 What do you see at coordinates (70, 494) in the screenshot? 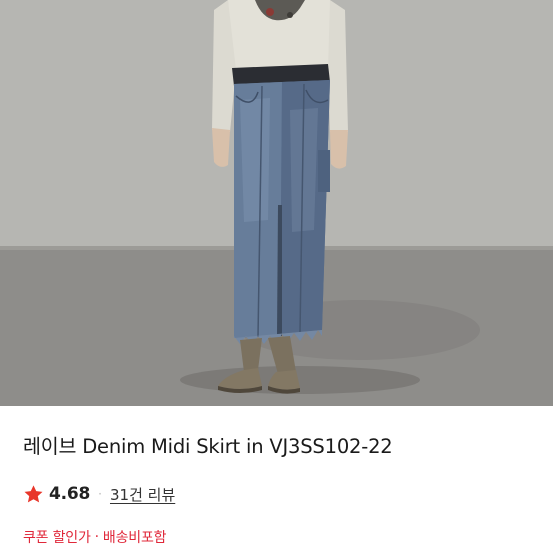
I see `rating-value: 4.68` at bounding box center [70, 494].